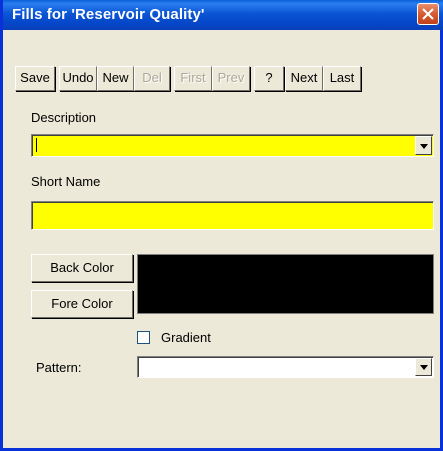  Describe the element at coordinates (115, 78) in the screenshot. I see `new-button: New` at that location.